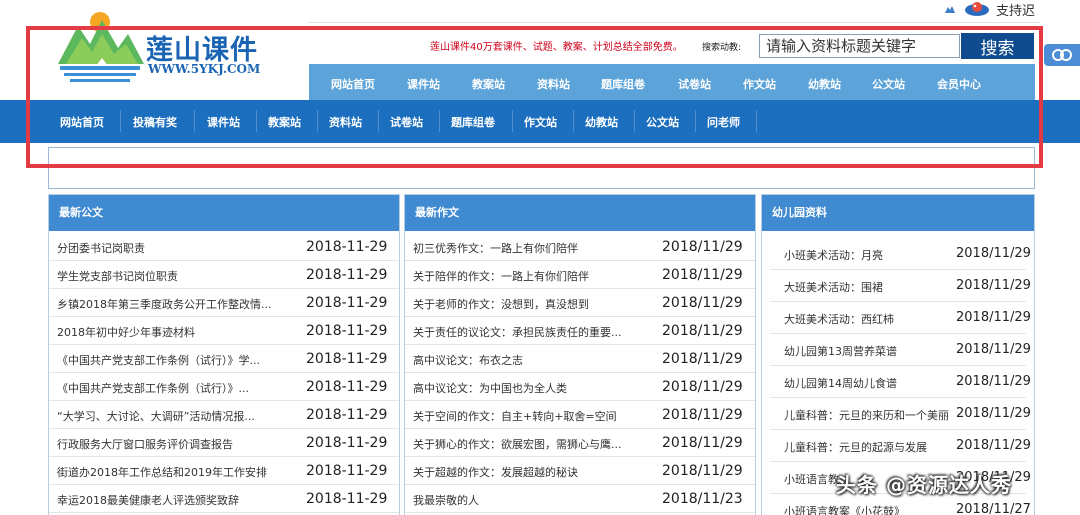  I want to click on list-item: 幸运2018最美健康老人评选颁奖致辞 2018-11-29, so click(224, 499).